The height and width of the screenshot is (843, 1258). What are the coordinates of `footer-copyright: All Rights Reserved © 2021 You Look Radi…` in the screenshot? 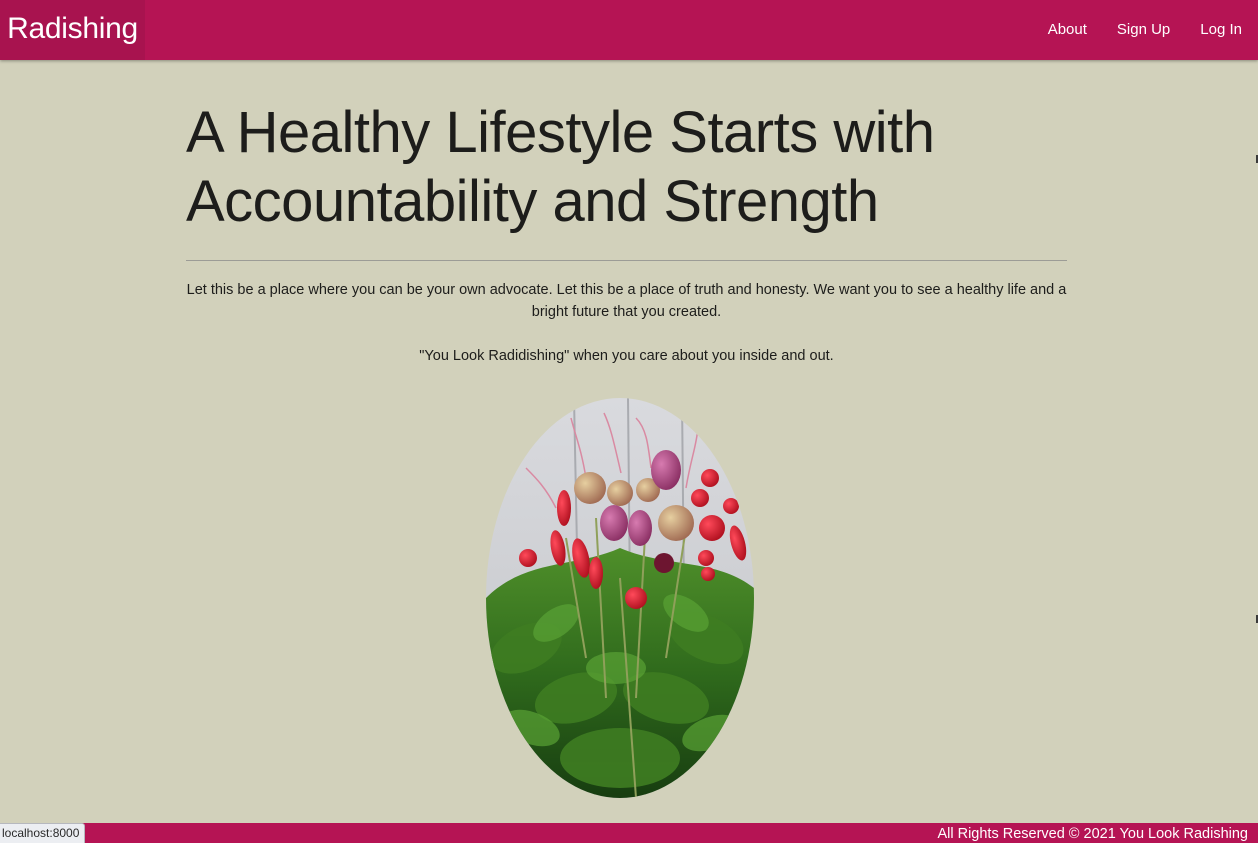 It's located at (1092, 834).